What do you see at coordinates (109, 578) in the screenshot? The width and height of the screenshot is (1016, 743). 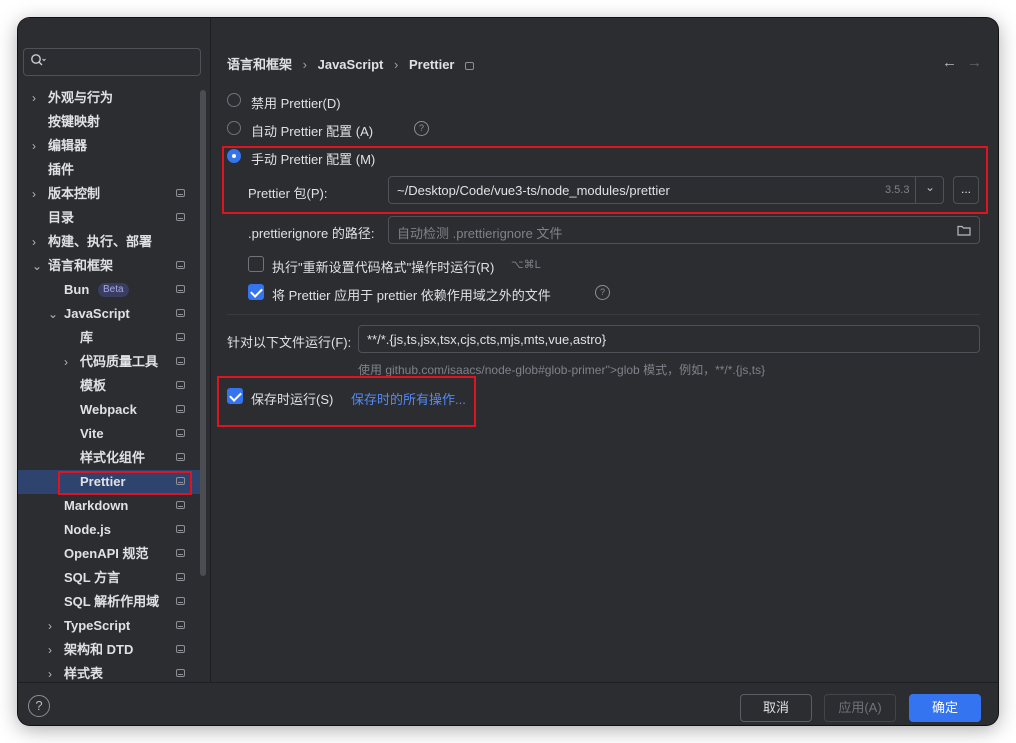 I see `sidebar-item: SQL 方言` at bounding box center [109, 578].